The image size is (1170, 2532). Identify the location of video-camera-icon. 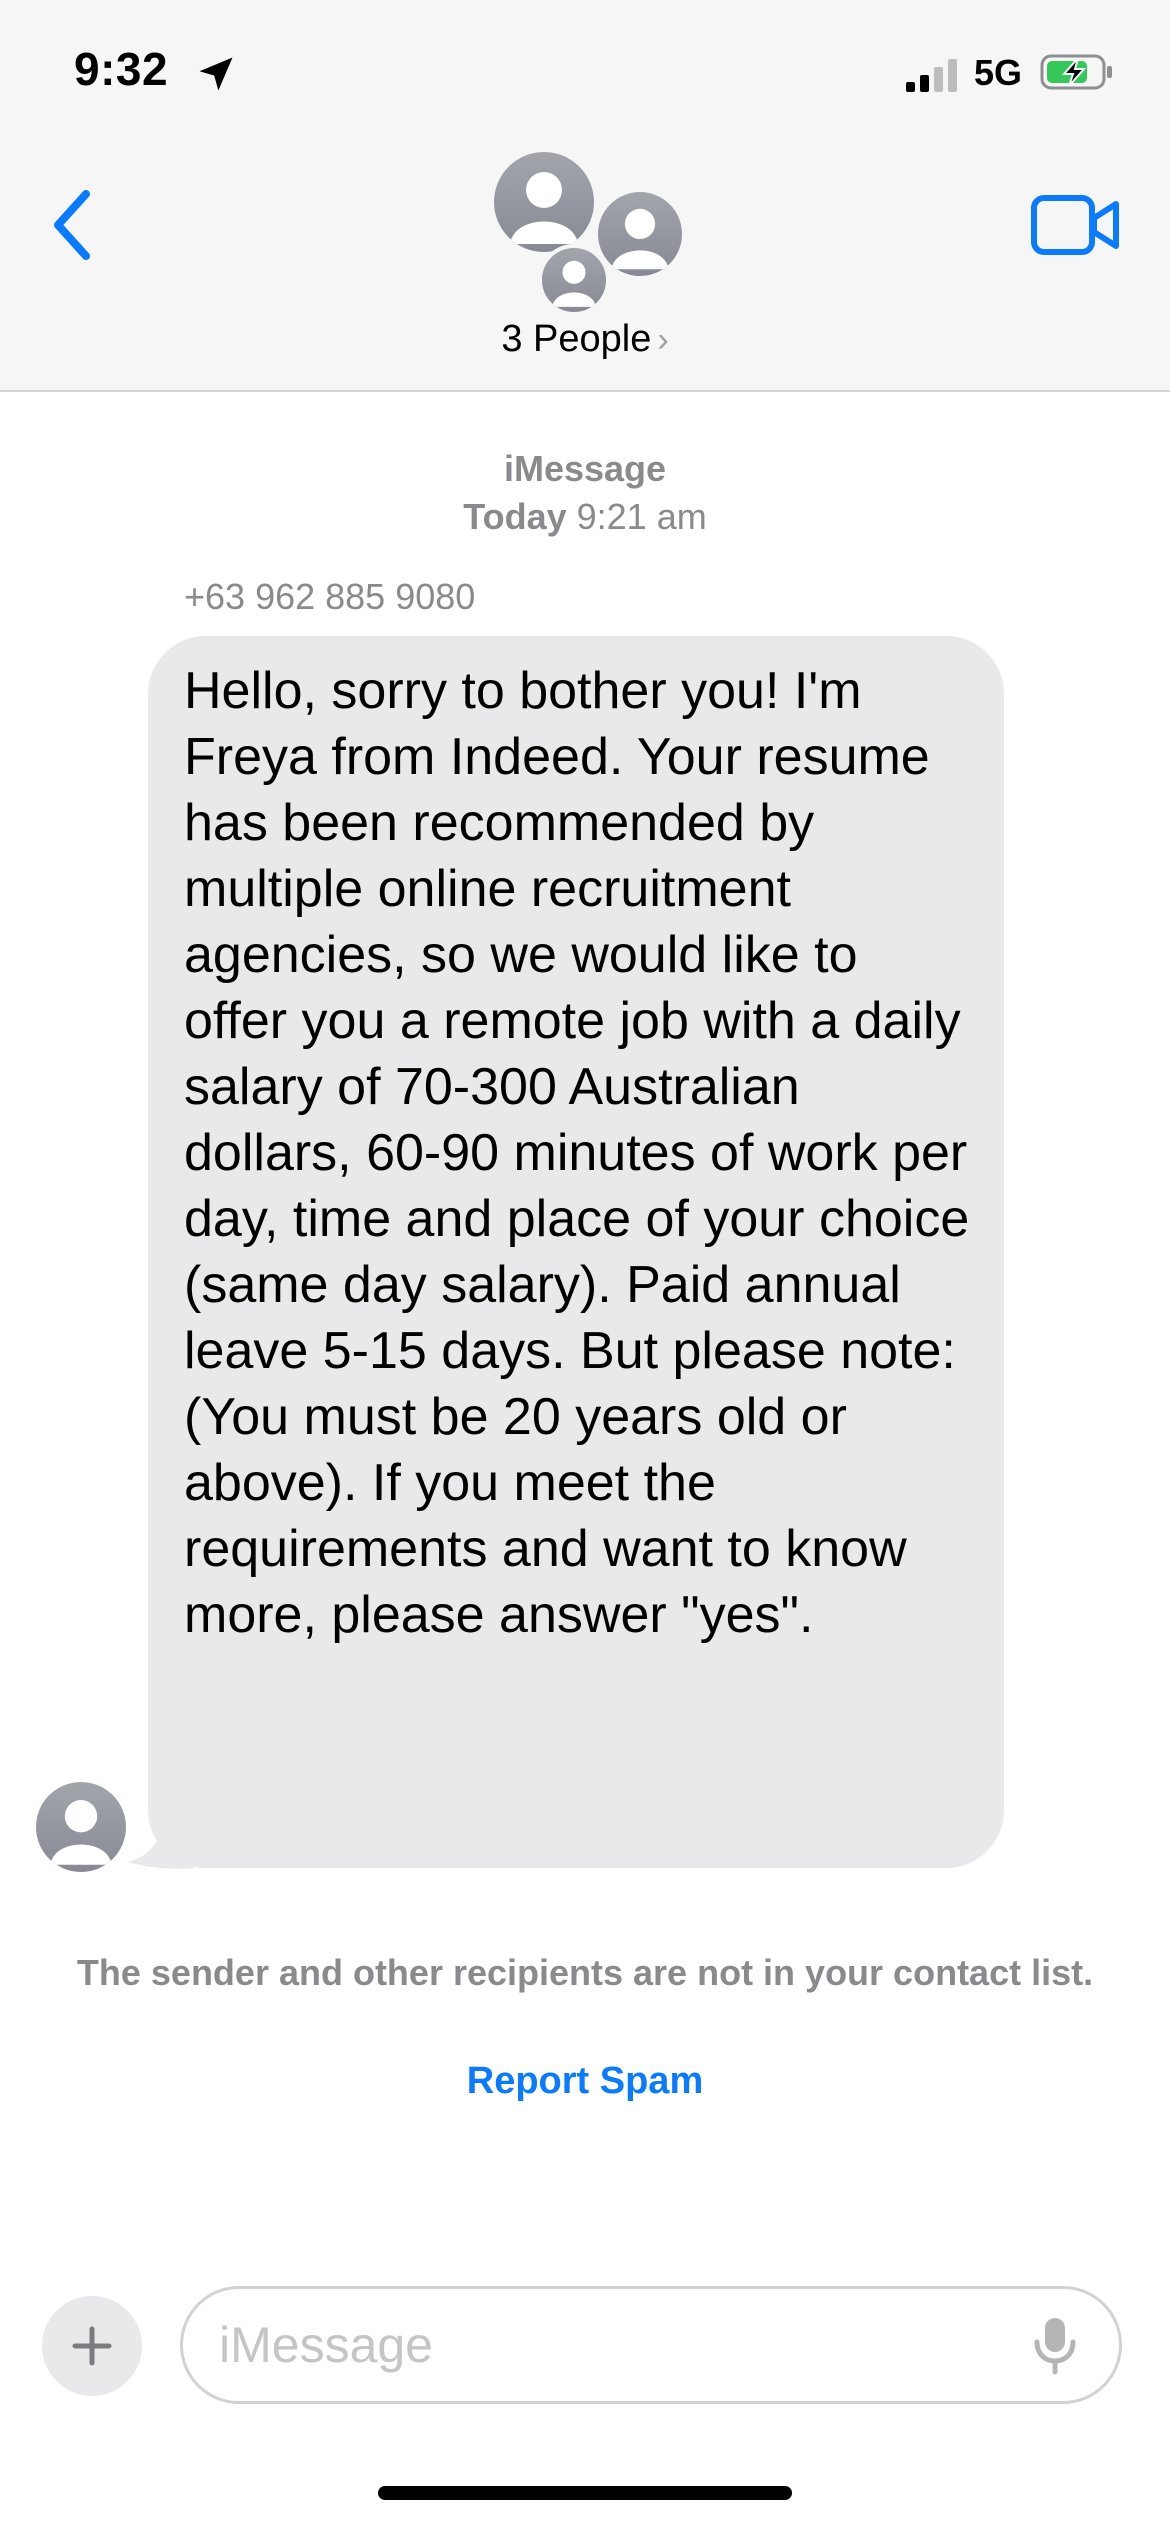
(1075, 225).